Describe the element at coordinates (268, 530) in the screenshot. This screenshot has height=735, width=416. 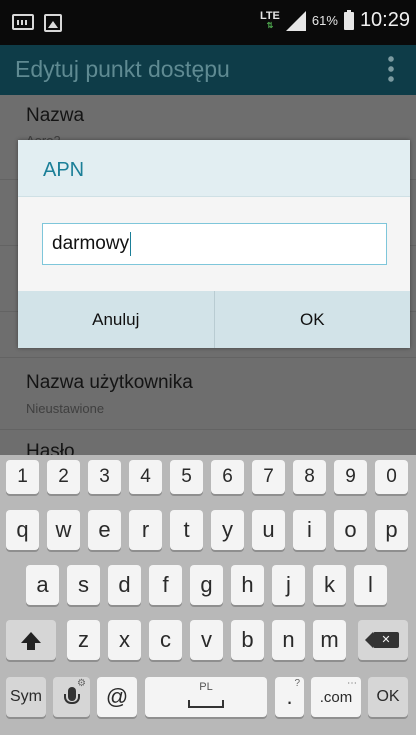
I see `key-u: u` at that location.